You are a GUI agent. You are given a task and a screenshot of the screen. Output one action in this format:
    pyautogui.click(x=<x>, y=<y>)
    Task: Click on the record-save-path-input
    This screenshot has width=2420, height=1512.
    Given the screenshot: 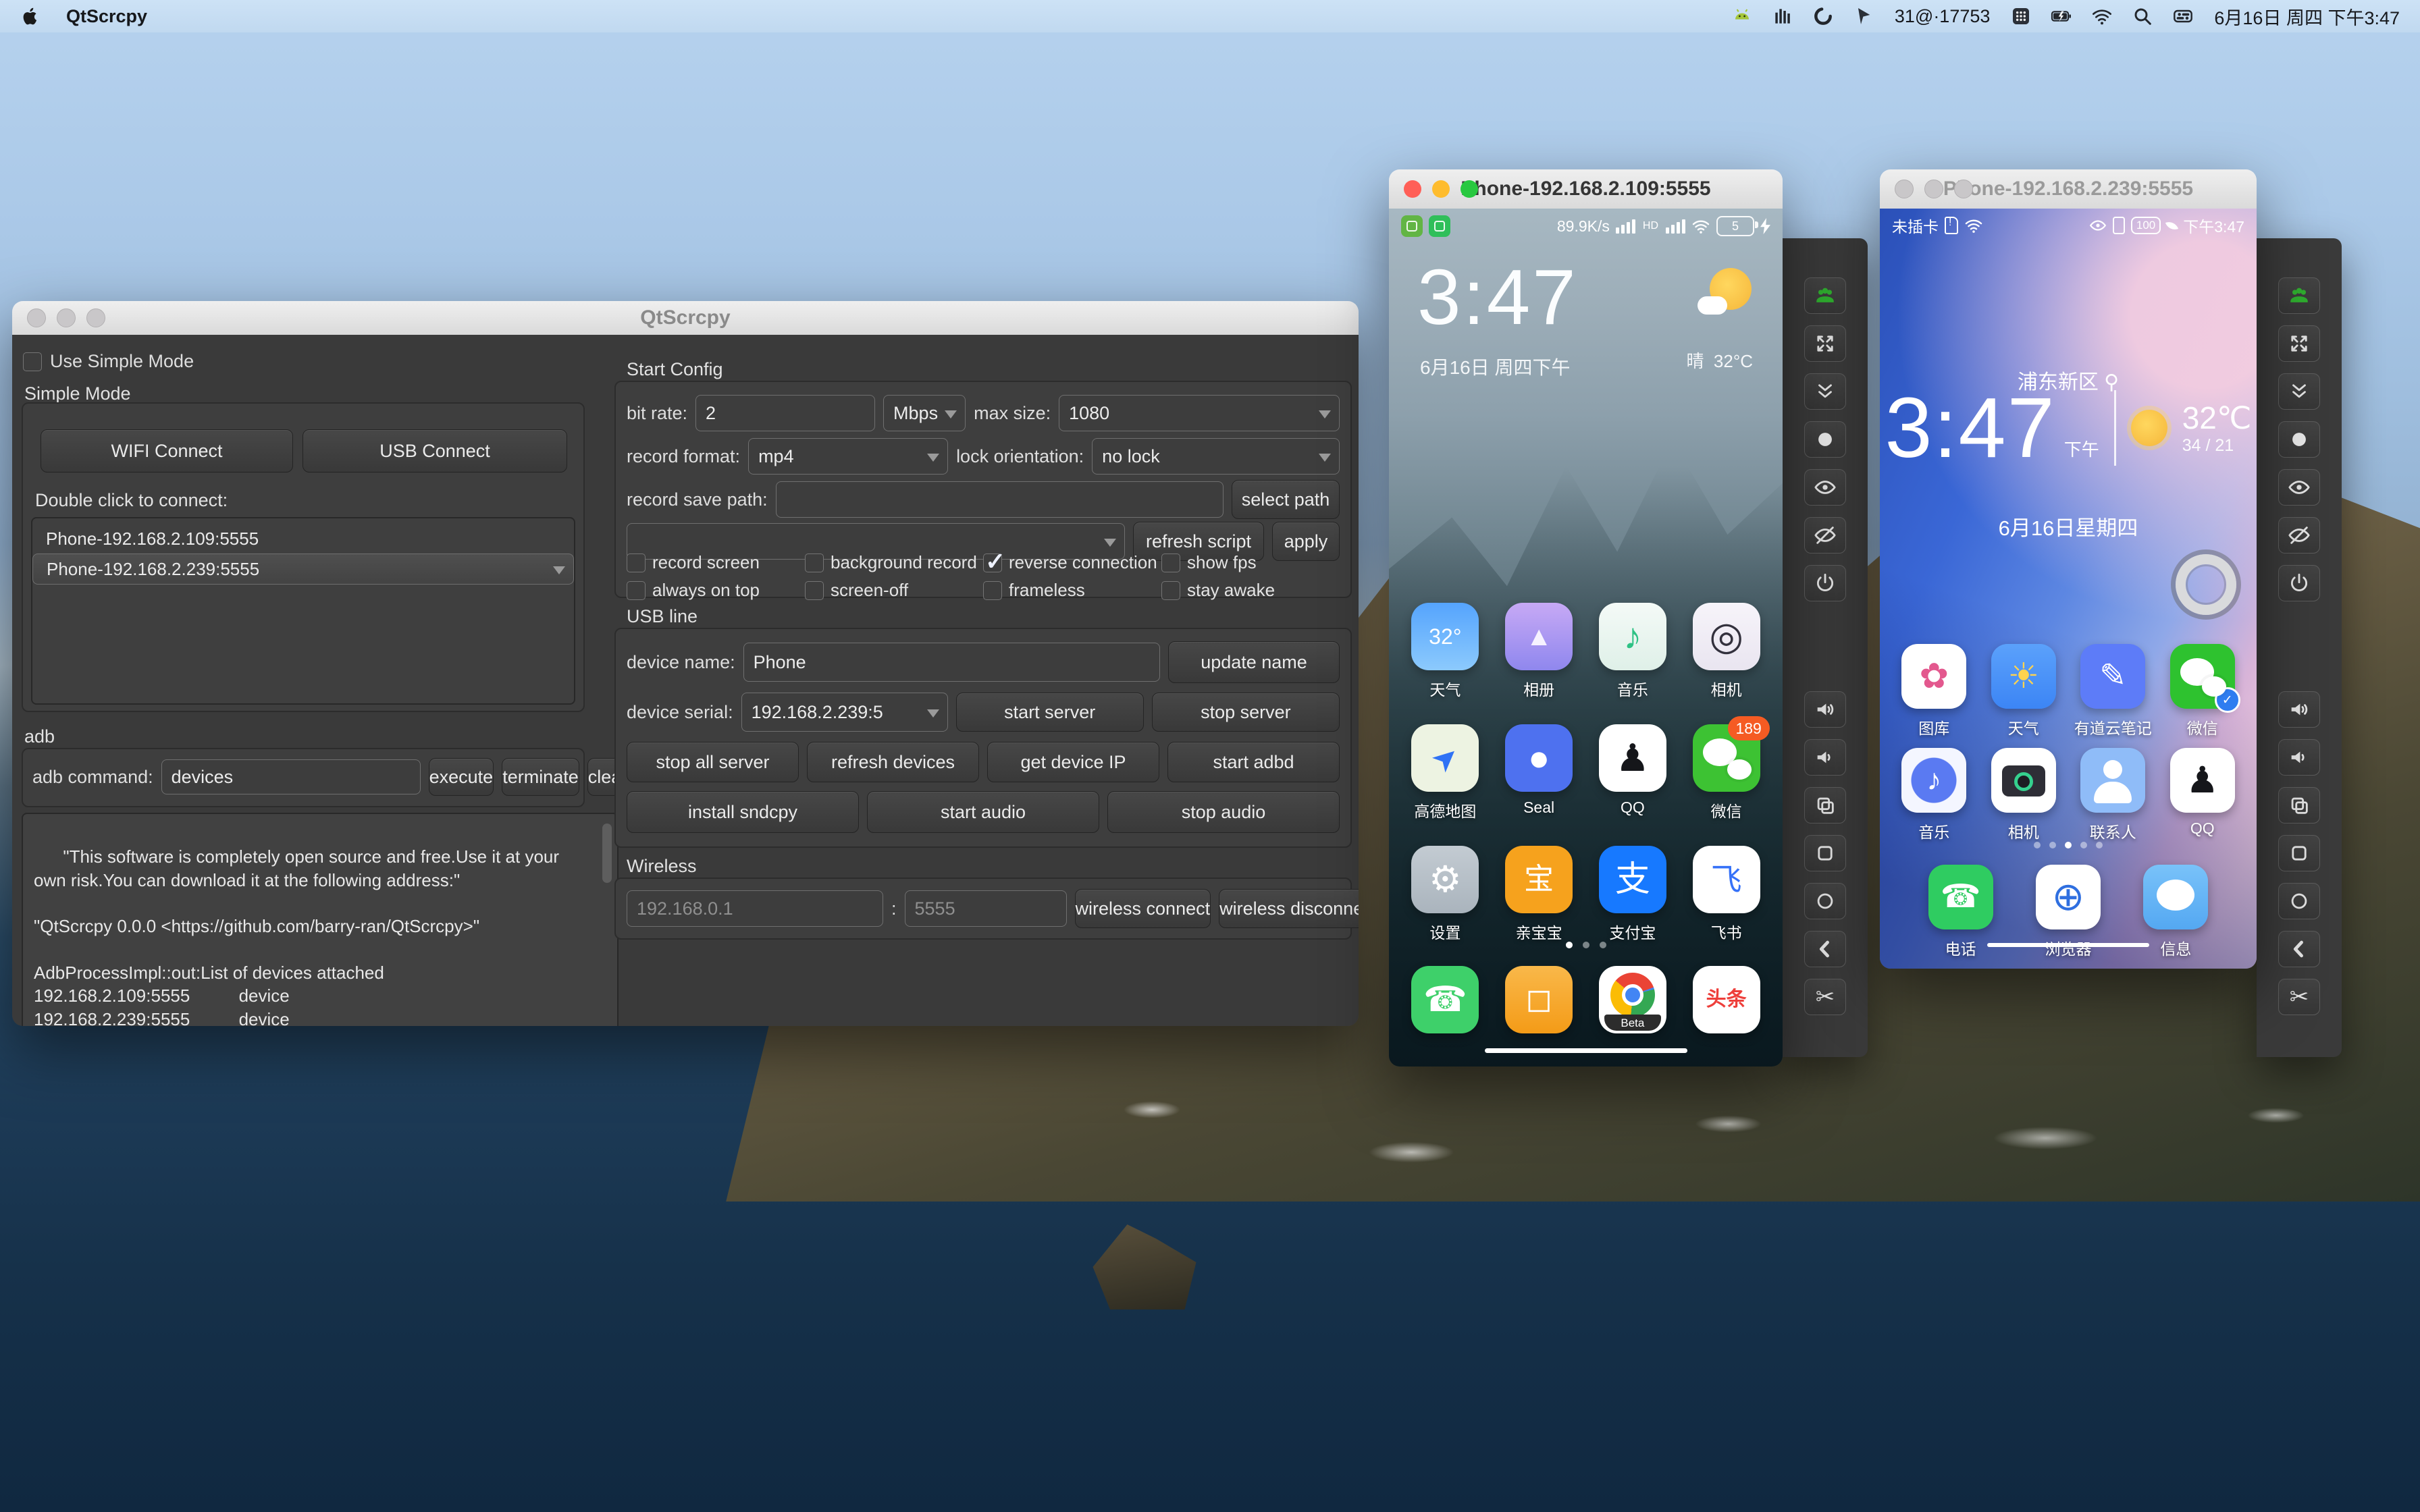 What is the action you would take?
    pyautogui.click(x=999, y=500)
    